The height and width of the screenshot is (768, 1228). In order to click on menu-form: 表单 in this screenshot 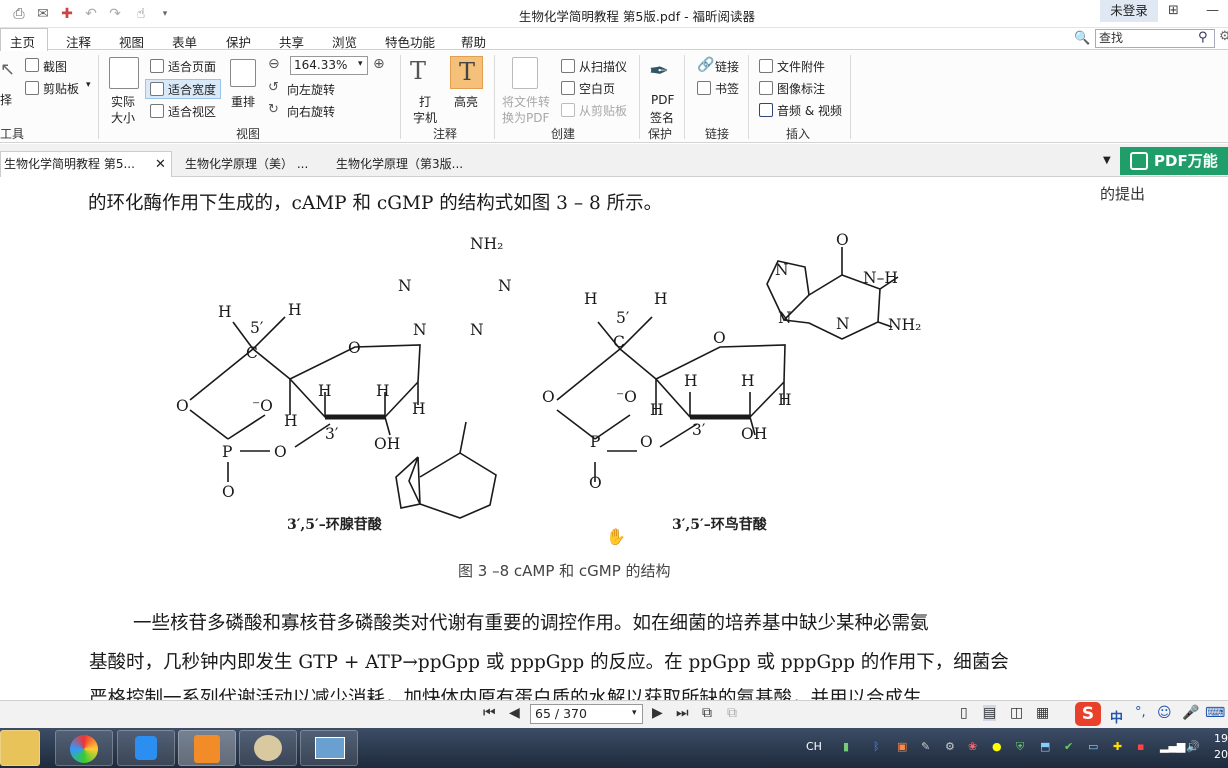, I will do `click(184, 41)`.